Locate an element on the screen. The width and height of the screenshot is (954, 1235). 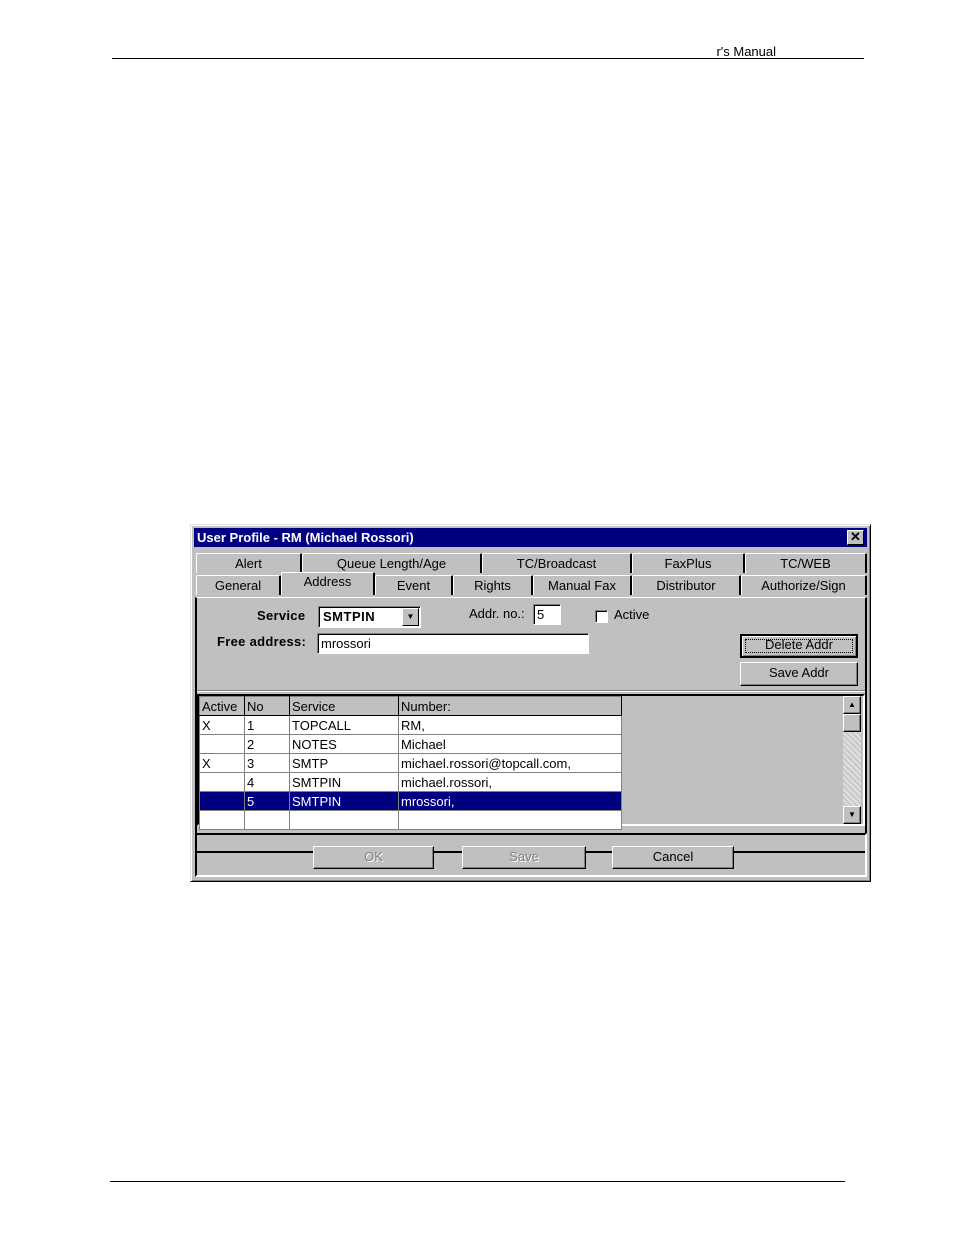
table-row: X 3 SMTP michael.rossori@topcall.com, is located at coordinates (410, 763).